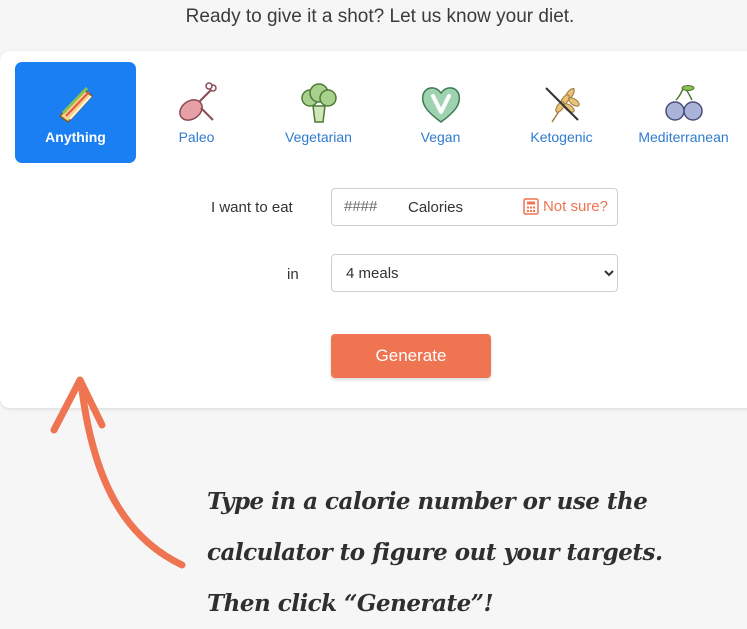  I want to click on meals-select: 4 meals, so click(474, 273).